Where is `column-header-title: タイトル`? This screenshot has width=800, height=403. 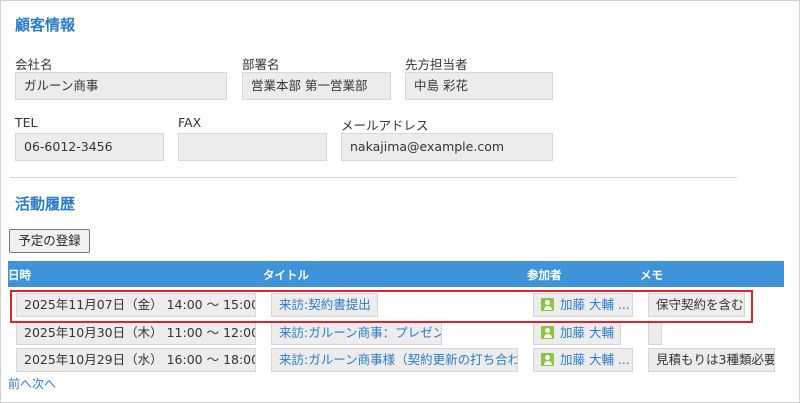
column-header-title: タイトル is located at coordinates (286, 275).